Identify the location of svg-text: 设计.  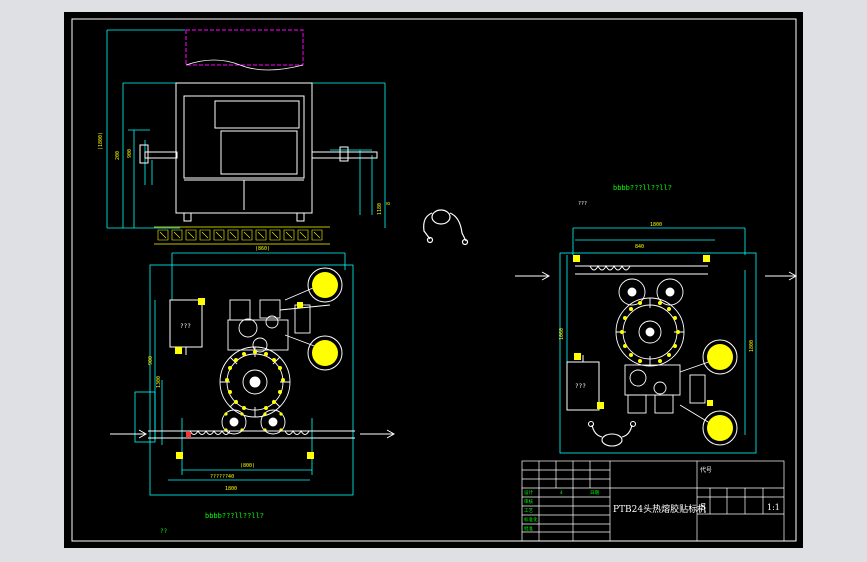
(528, 492).